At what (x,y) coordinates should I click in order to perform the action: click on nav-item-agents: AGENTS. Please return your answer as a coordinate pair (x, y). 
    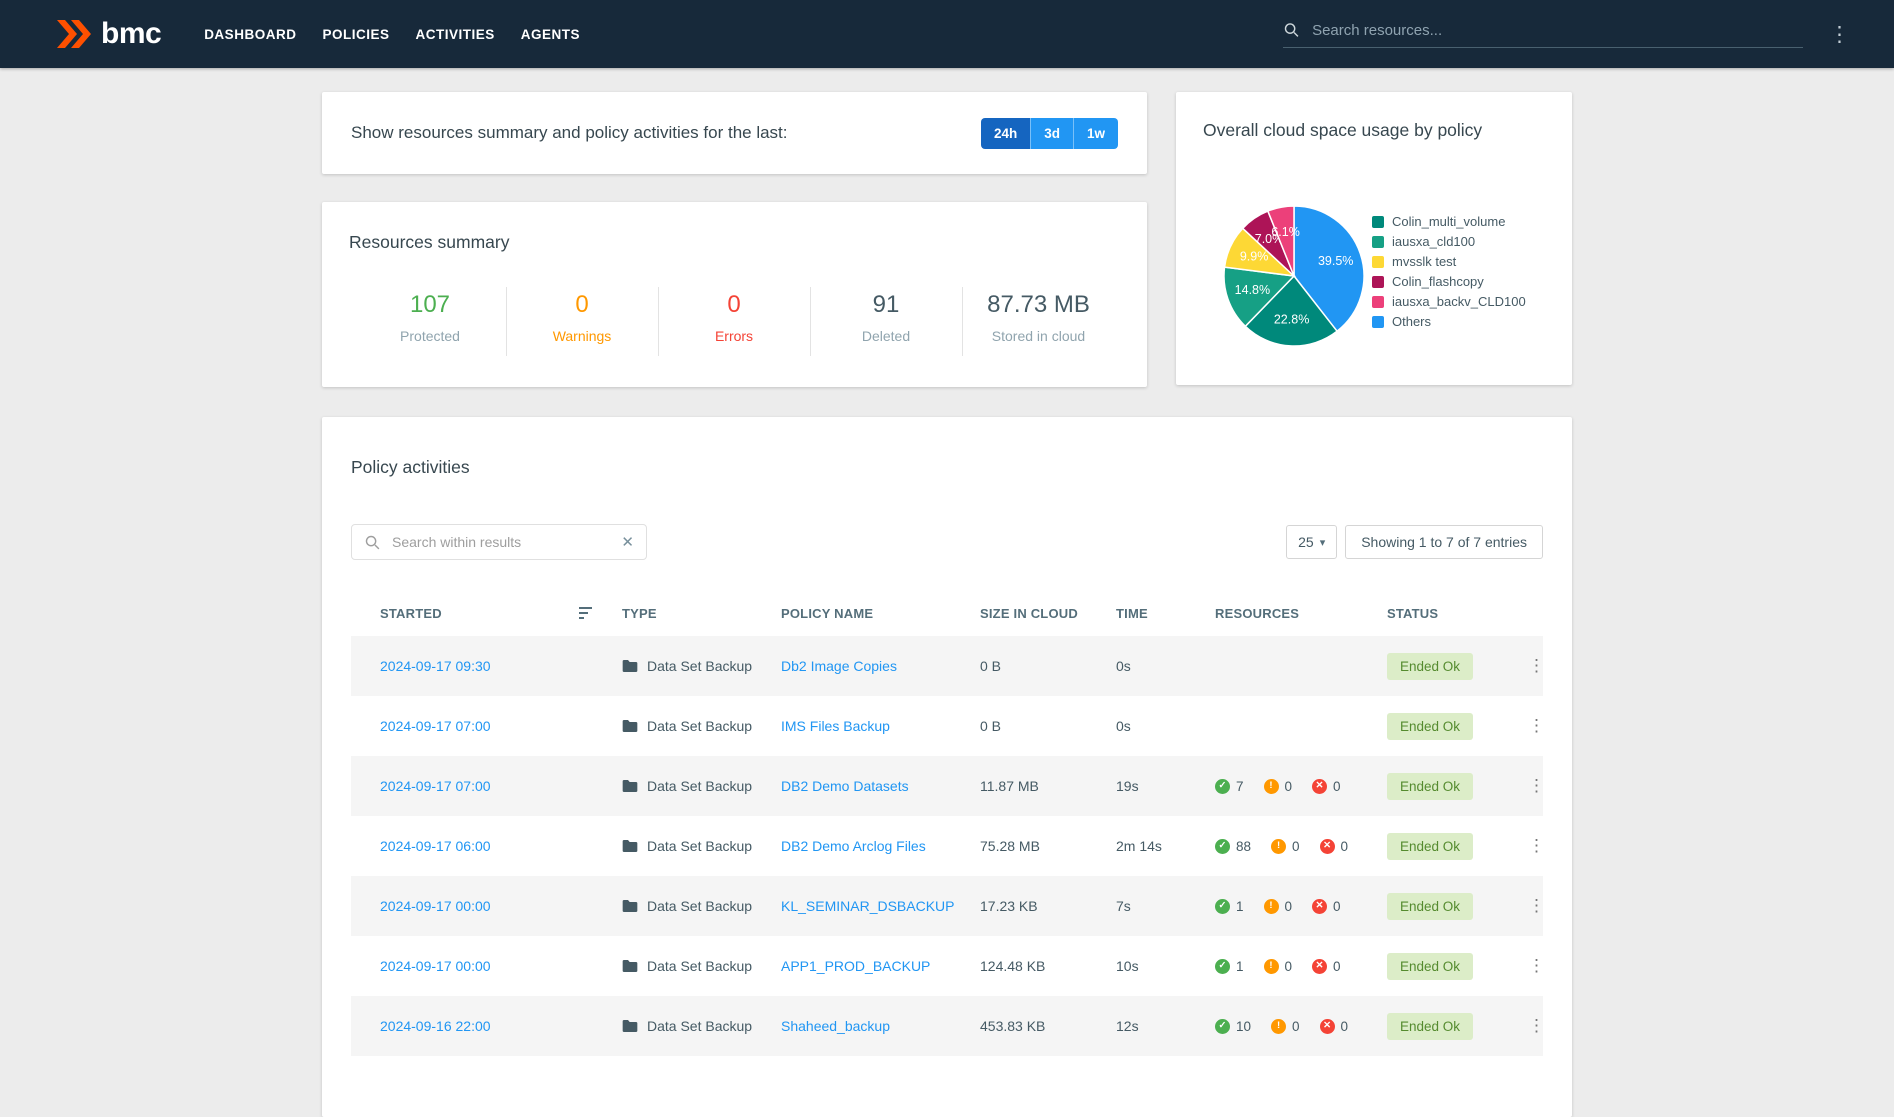
    Looking at the image, I should click on (550, 34).